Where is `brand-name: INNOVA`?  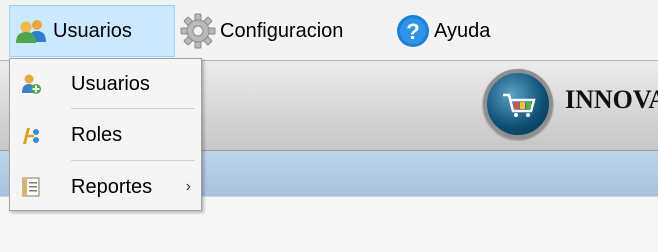
brand-name: INNOVA is located at coordinates (611, 99).